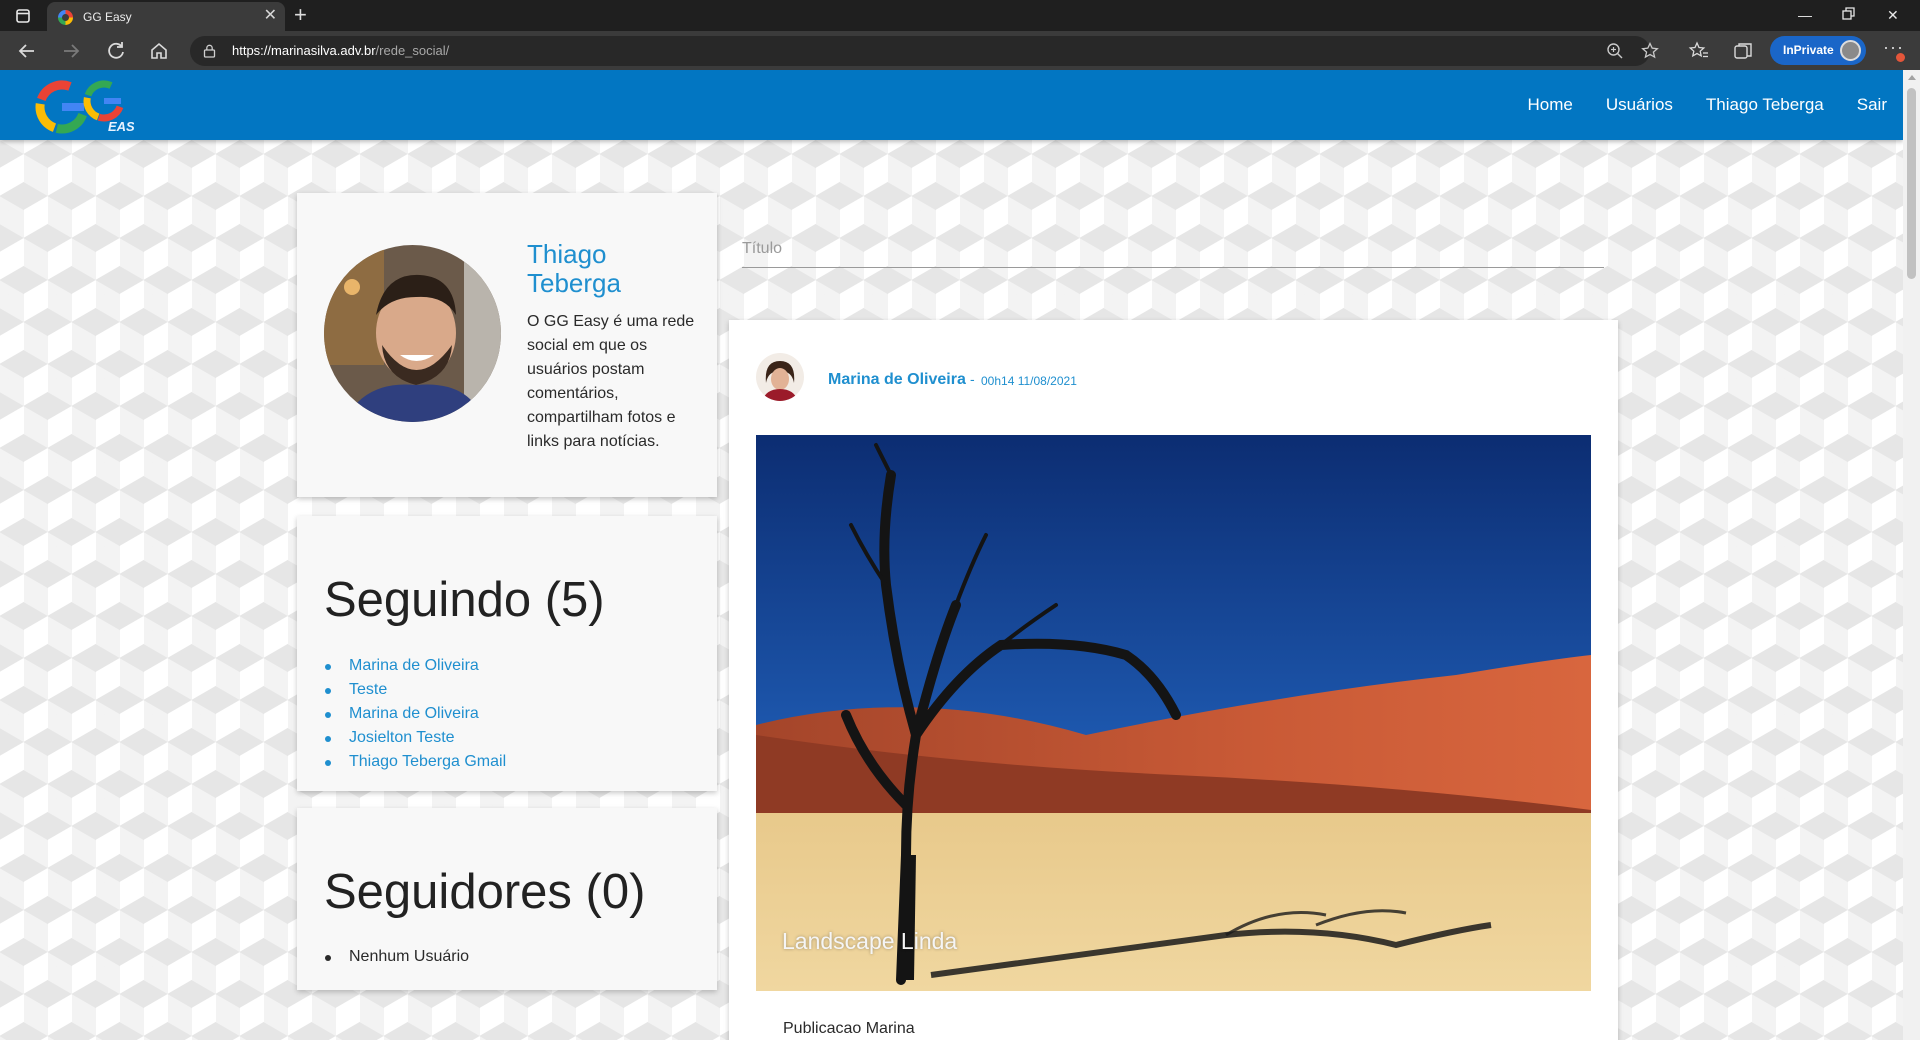  I want to click on gg-easy-logo: EASY, so click(84, 106).